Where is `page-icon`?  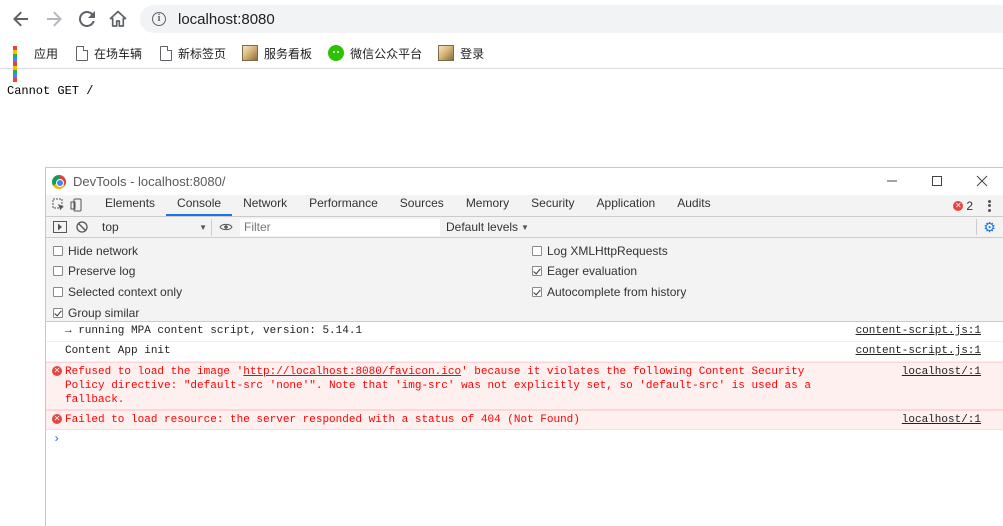
page-icon is located at coordinates (166, 53).